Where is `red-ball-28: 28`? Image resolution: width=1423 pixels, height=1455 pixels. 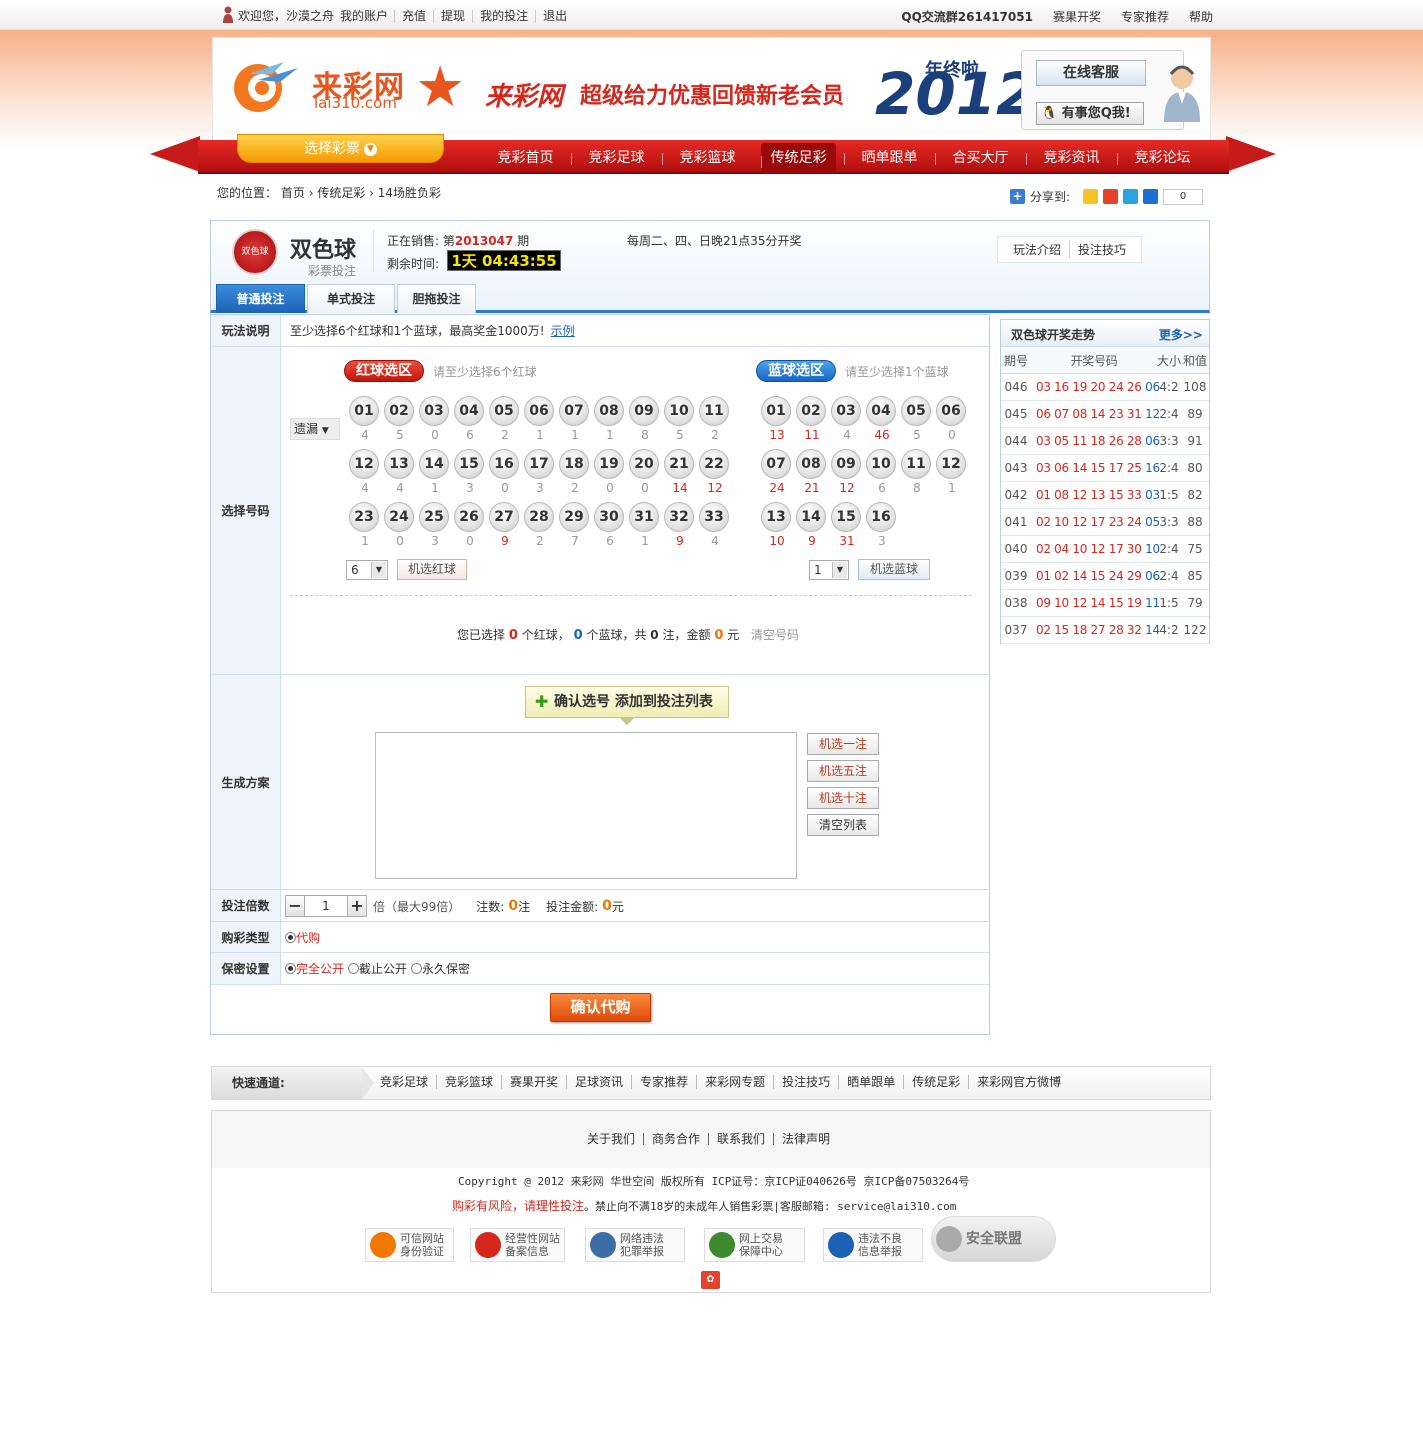
red-ball-28: 28 is located at coordinates (539, 517).